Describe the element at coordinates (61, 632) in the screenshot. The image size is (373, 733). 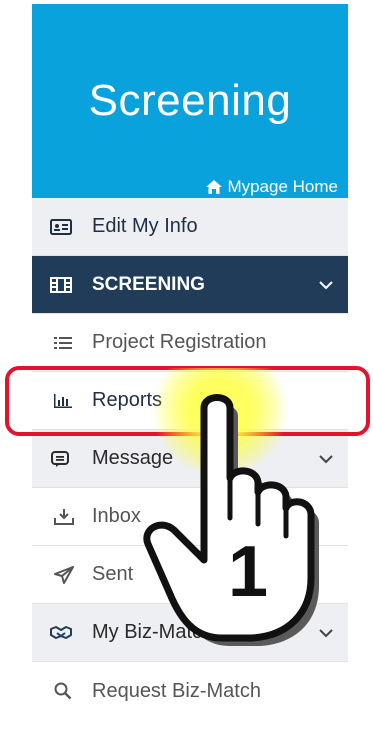
I see `handshake-icon` at that location.